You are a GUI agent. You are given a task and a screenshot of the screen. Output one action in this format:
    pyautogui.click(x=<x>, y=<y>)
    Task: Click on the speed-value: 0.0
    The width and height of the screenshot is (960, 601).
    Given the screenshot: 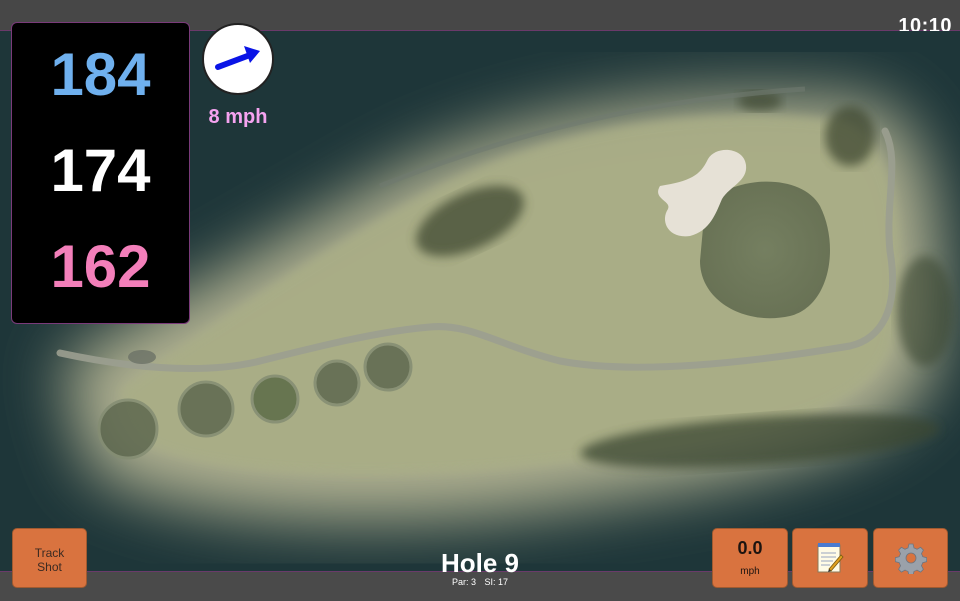 What is the action you would take?
    pyautogui.click(x=750, y=548)
    